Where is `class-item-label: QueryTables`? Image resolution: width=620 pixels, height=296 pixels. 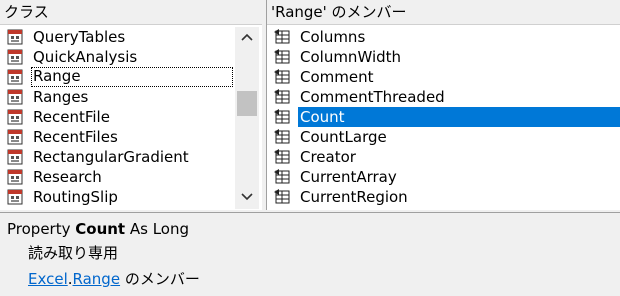 class-item-label: QueryTables is located at coordinates (79, 37).